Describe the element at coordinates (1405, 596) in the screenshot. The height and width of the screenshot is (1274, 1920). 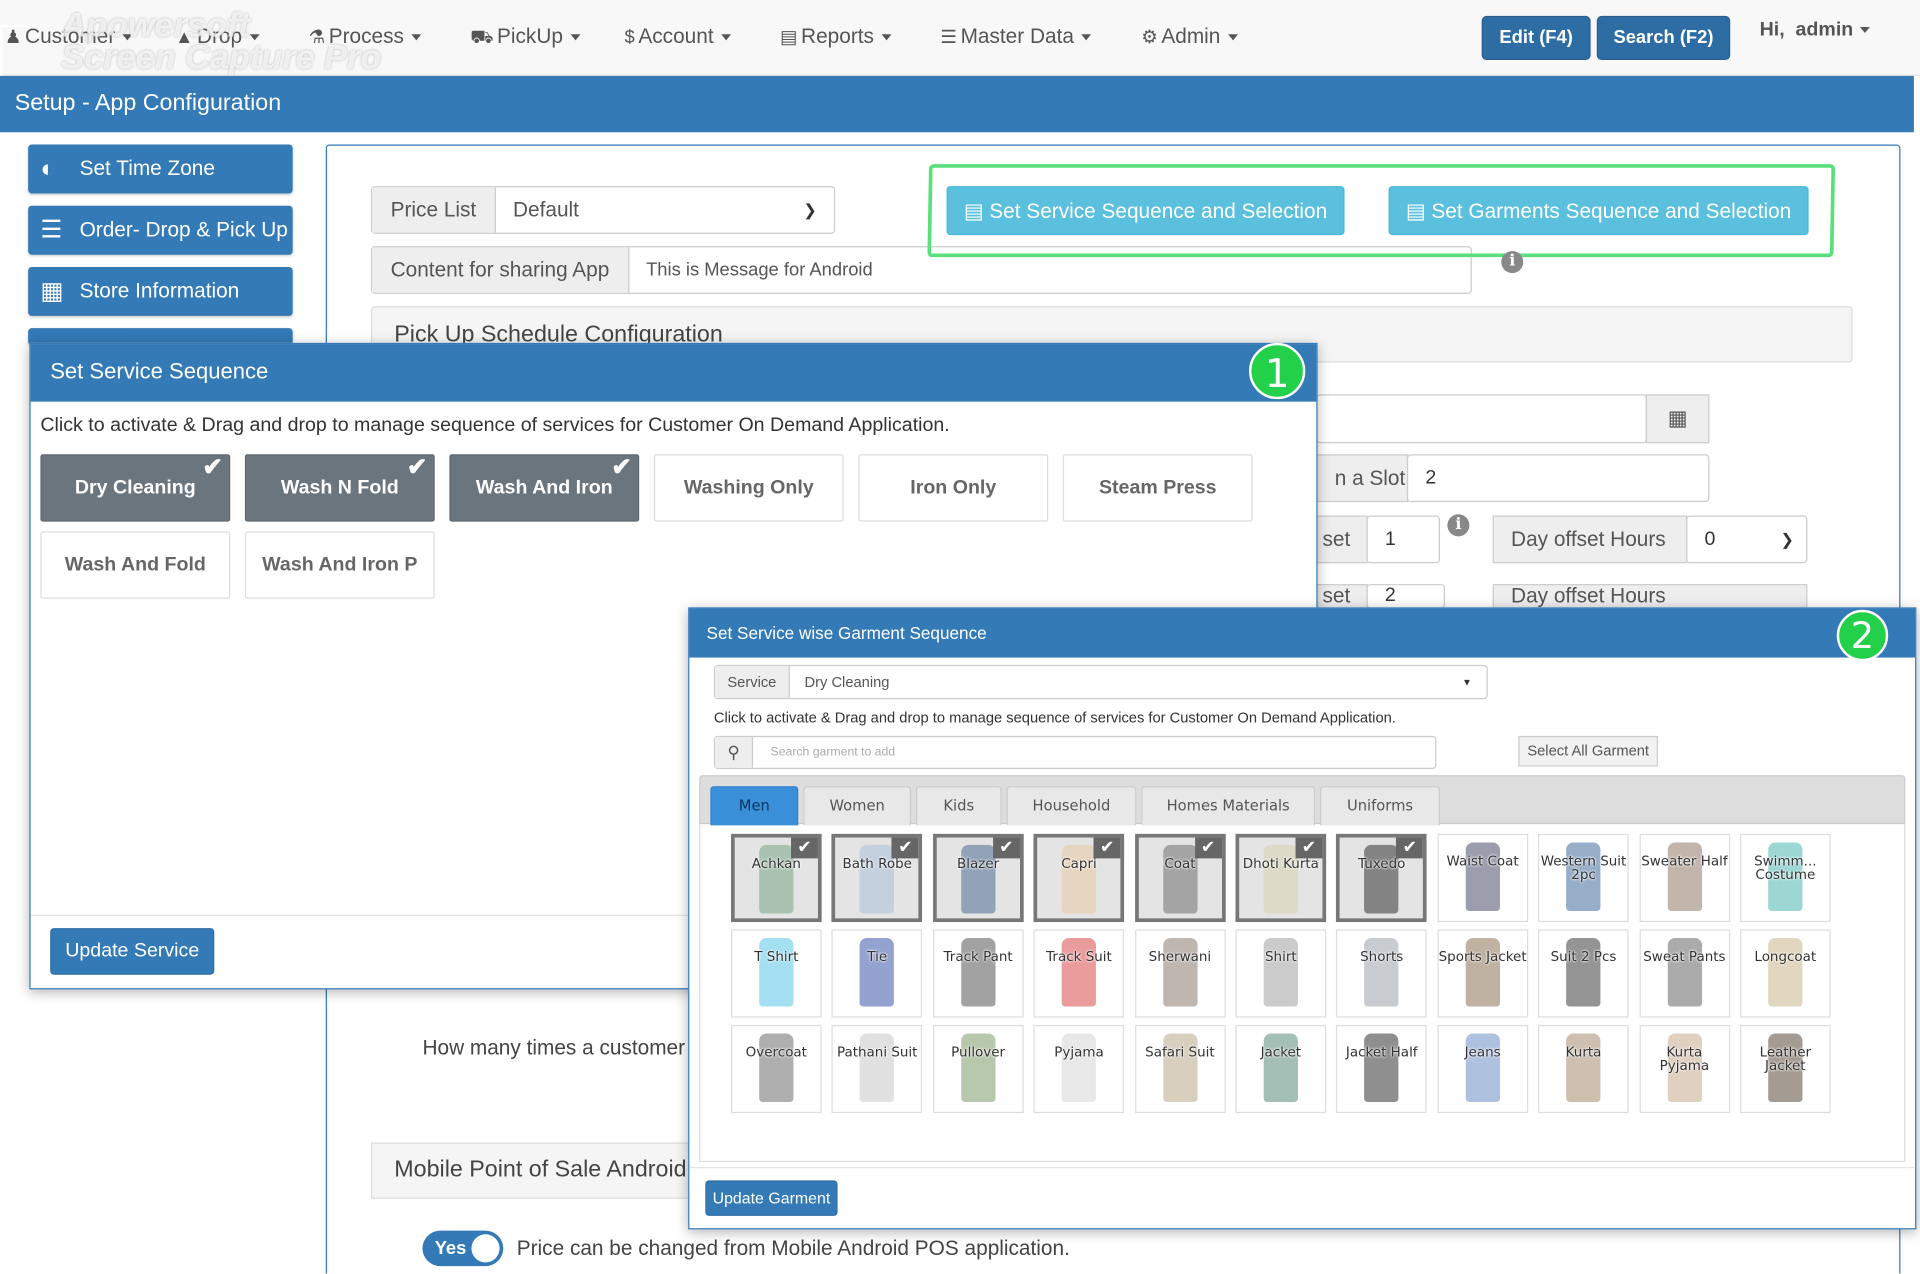
I see `offset-input-2: 2` at that location.